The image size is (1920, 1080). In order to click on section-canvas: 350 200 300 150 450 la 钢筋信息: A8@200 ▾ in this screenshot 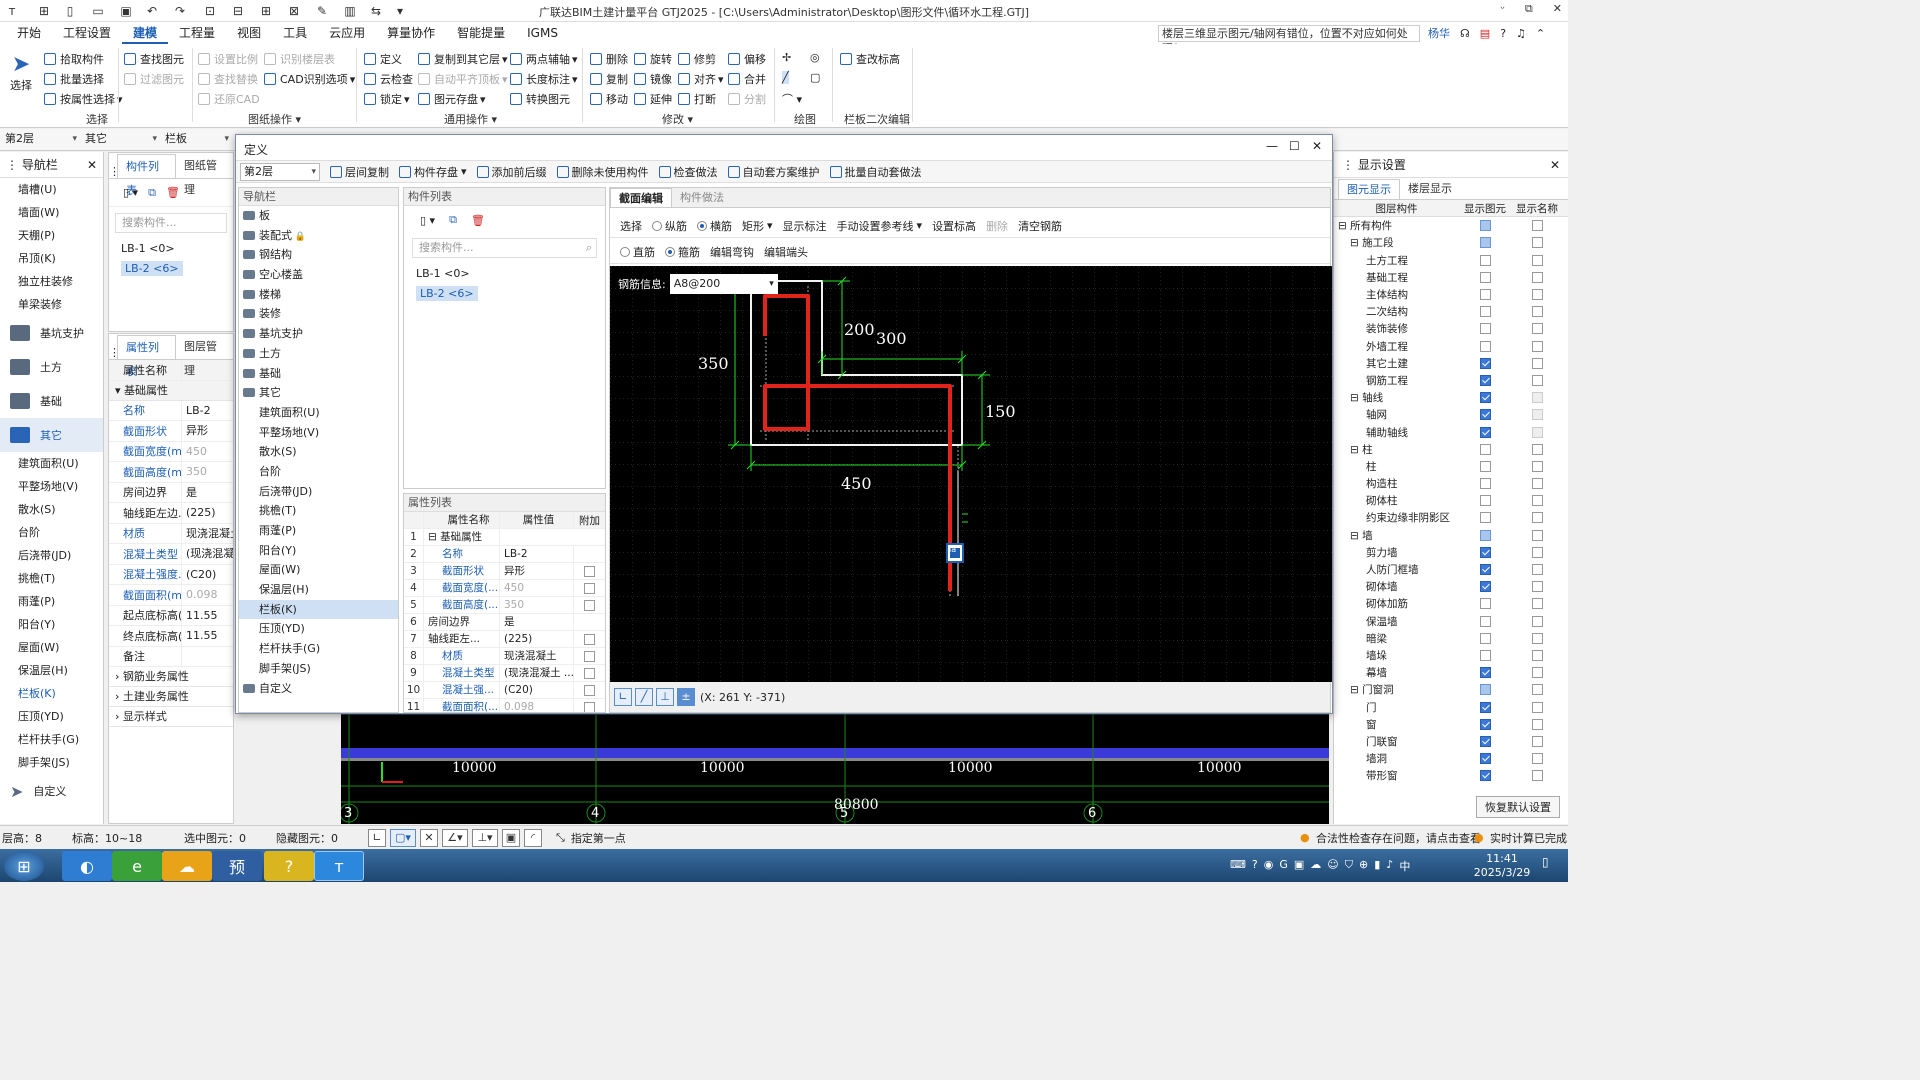, I will do `click(971, 474)`.